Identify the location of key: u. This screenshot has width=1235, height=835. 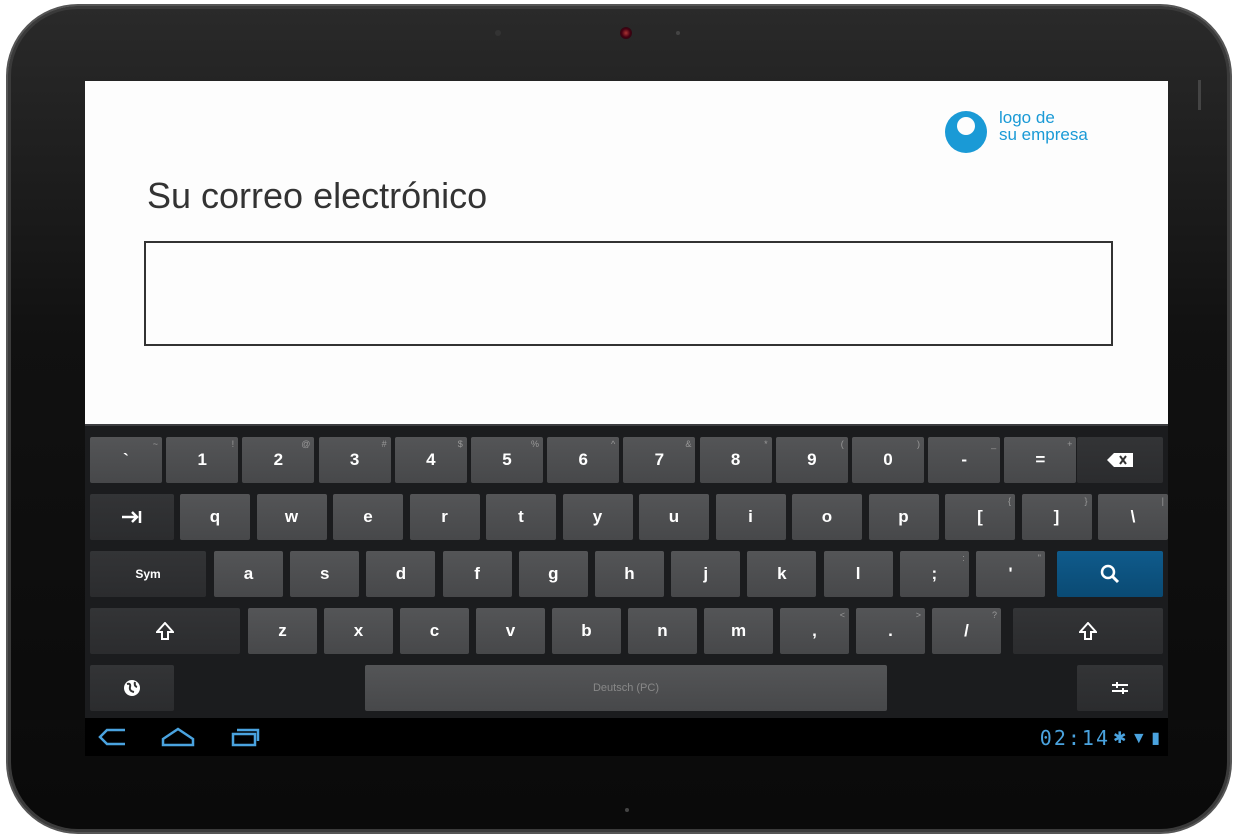
(674, 517).